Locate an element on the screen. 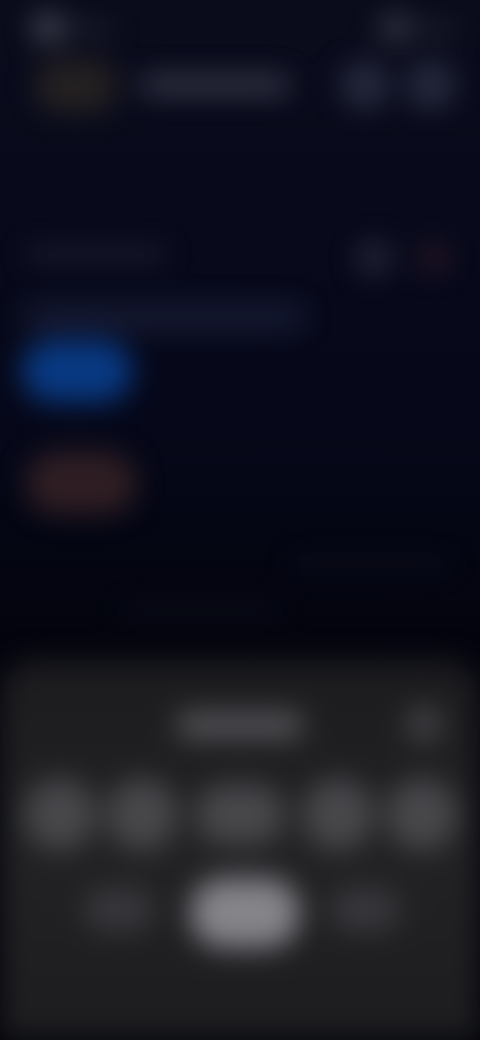 This screenshot has height=1040, width=480. subtitle-placeholder is located at coordinates (164, 317).